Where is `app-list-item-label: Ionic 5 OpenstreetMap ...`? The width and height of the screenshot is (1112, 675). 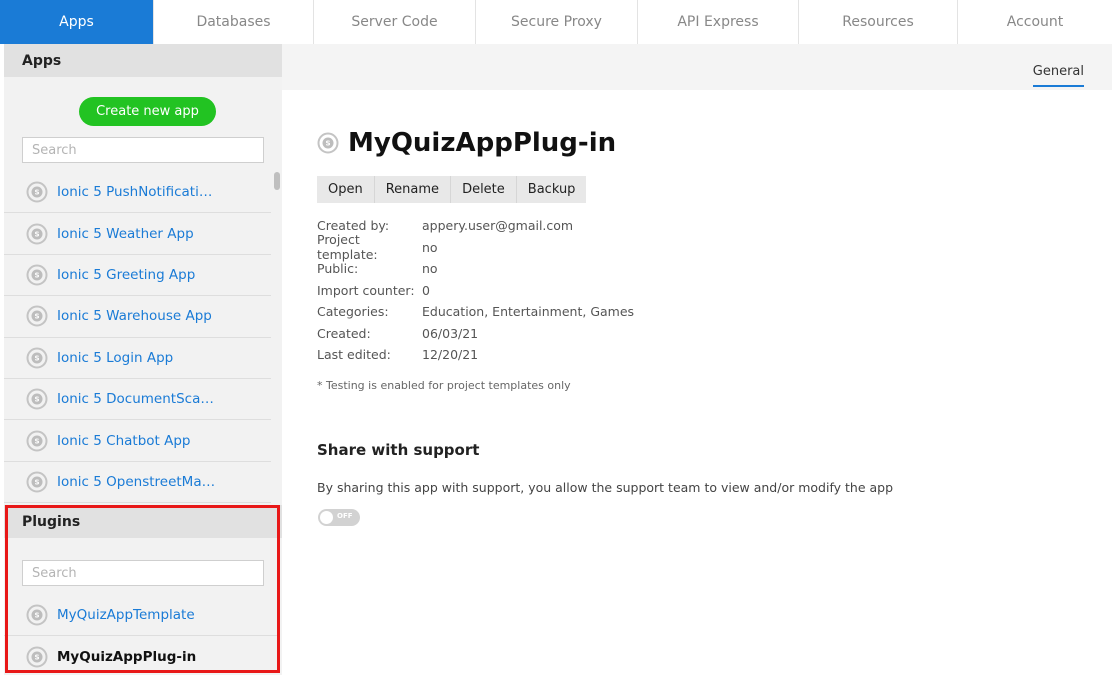 app-list-item-label: Ionic 5 OpenstreetMap ... is located at coordinates (137, 481).